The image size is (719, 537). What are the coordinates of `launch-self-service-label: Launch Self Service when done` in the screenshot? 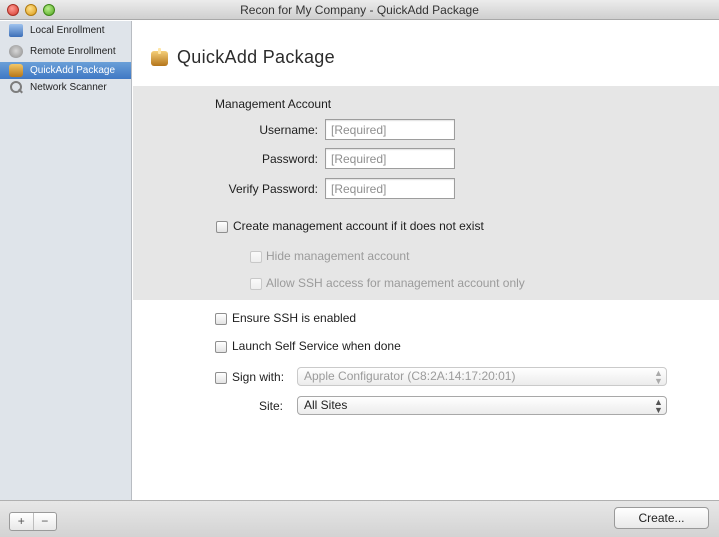 It's located at (316, 346).